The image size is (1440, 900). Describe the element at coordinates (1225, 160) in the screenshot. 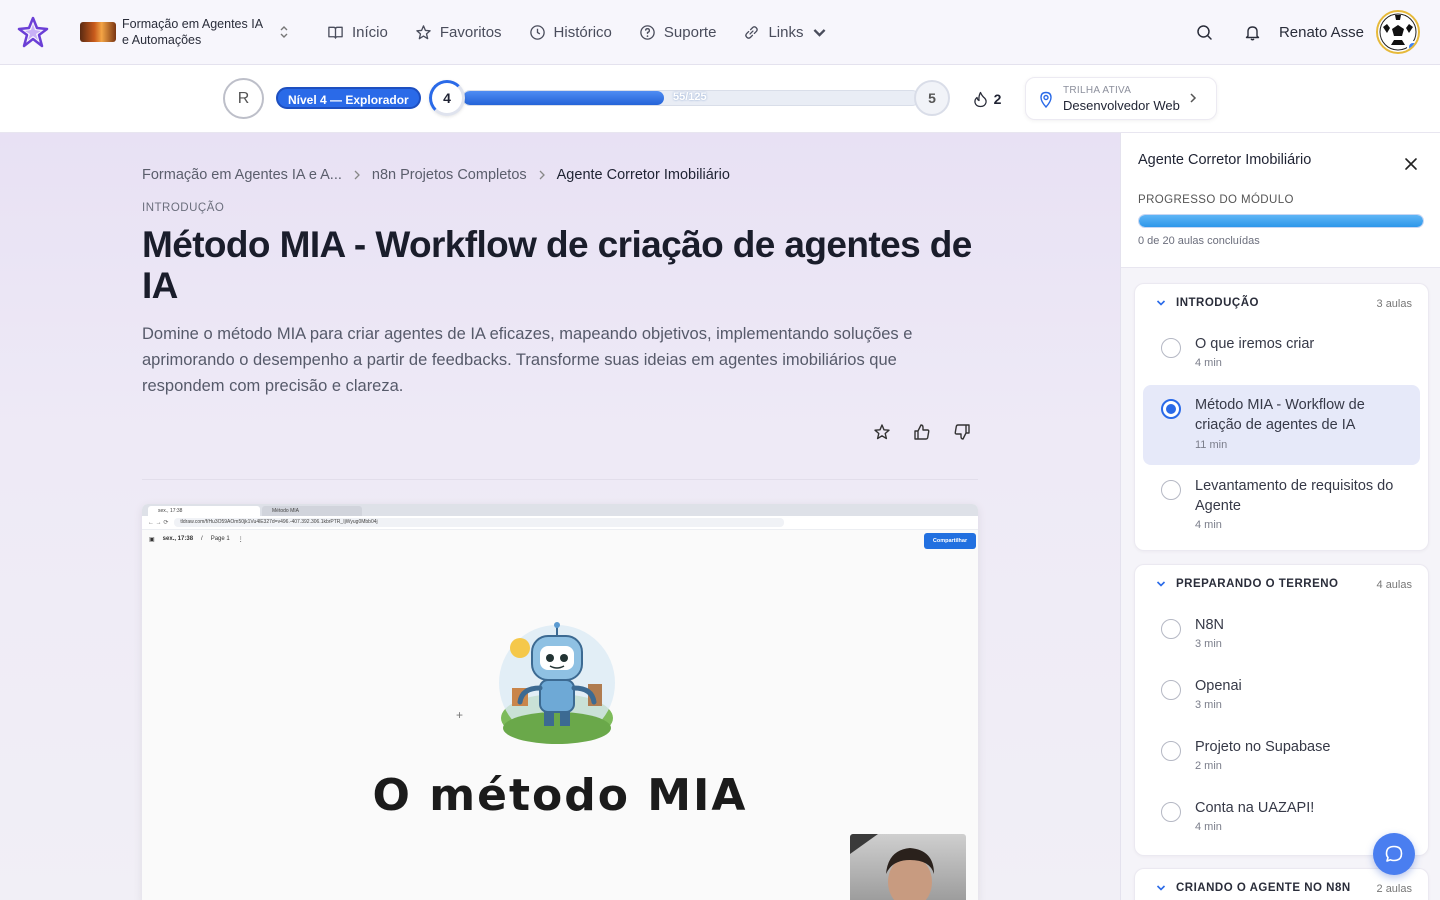

I see `sidebar-title: Agente Corretor Imobiliário` at that location.